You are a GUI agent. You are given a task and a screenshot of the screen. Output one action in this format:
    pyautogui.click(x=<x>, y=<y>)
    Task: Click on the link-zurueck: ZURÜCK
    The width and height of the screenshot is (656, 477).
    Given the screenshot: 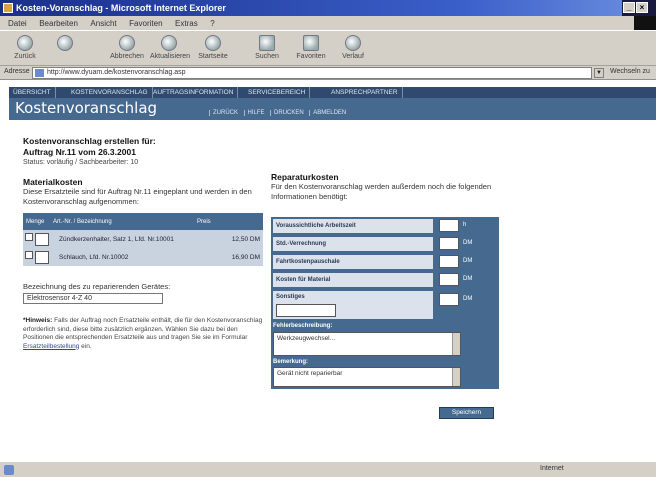 What is the action you would take?
    pyautogui.click(x=225, y=113)
    